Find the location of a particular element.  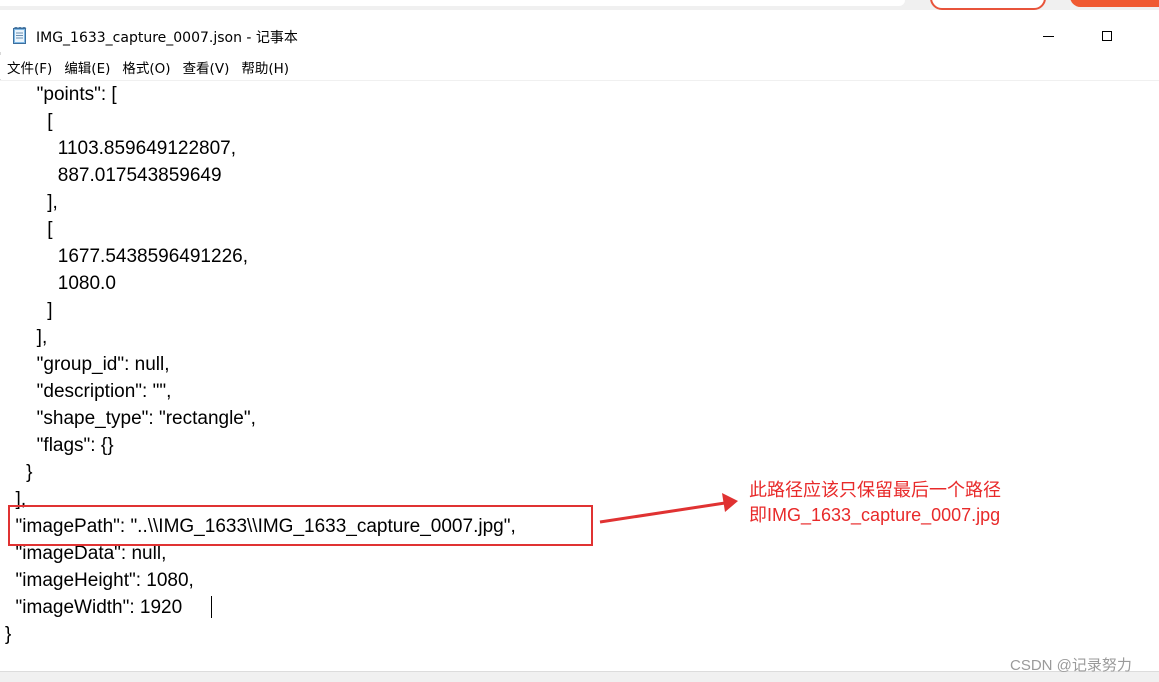

menu-format: 格式(O) is located at coordinates (145, 67).